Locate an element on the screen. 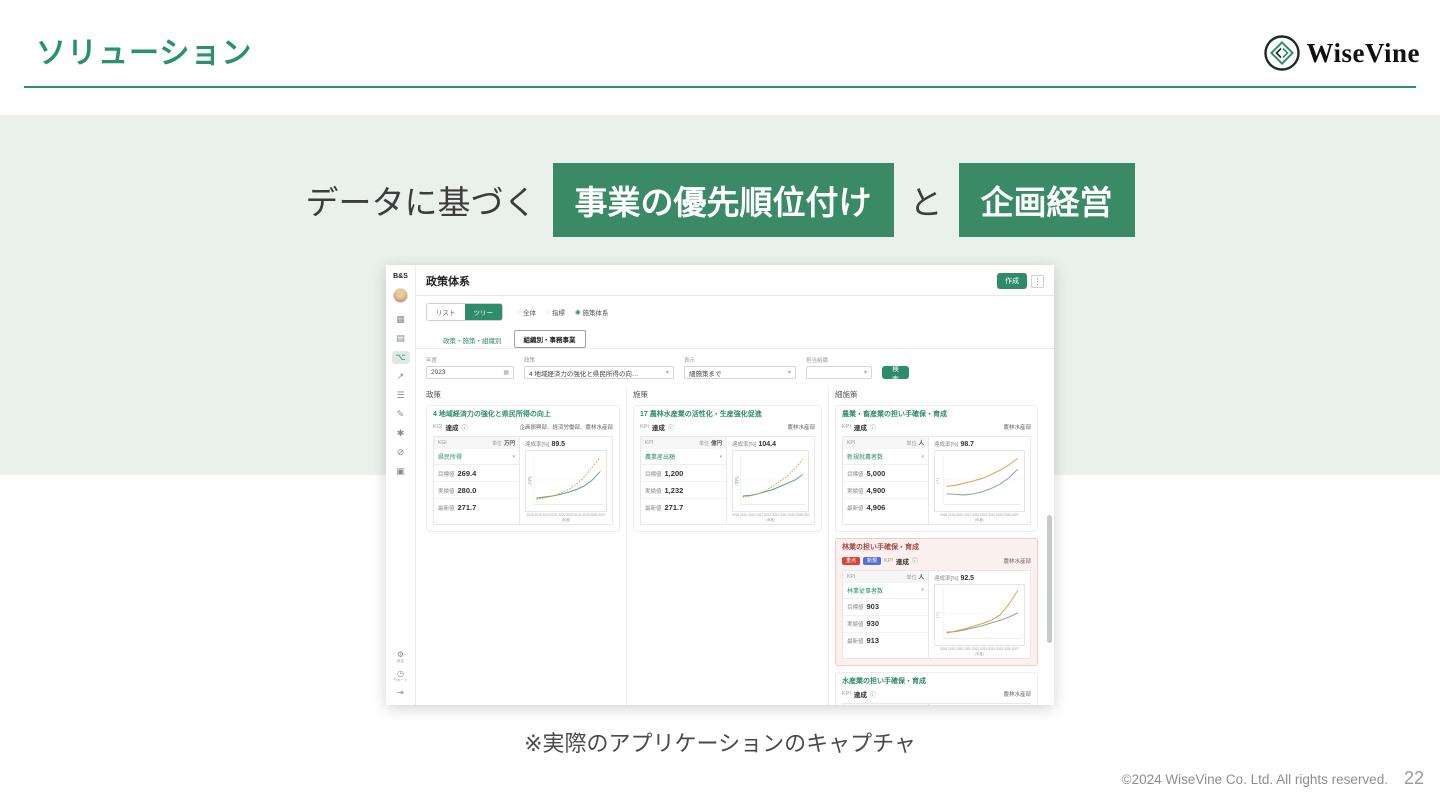 Image resolution: width=1440 pixels, height=810 pixels. column-measure-header: 施策 is located at coordinates (640, 394).